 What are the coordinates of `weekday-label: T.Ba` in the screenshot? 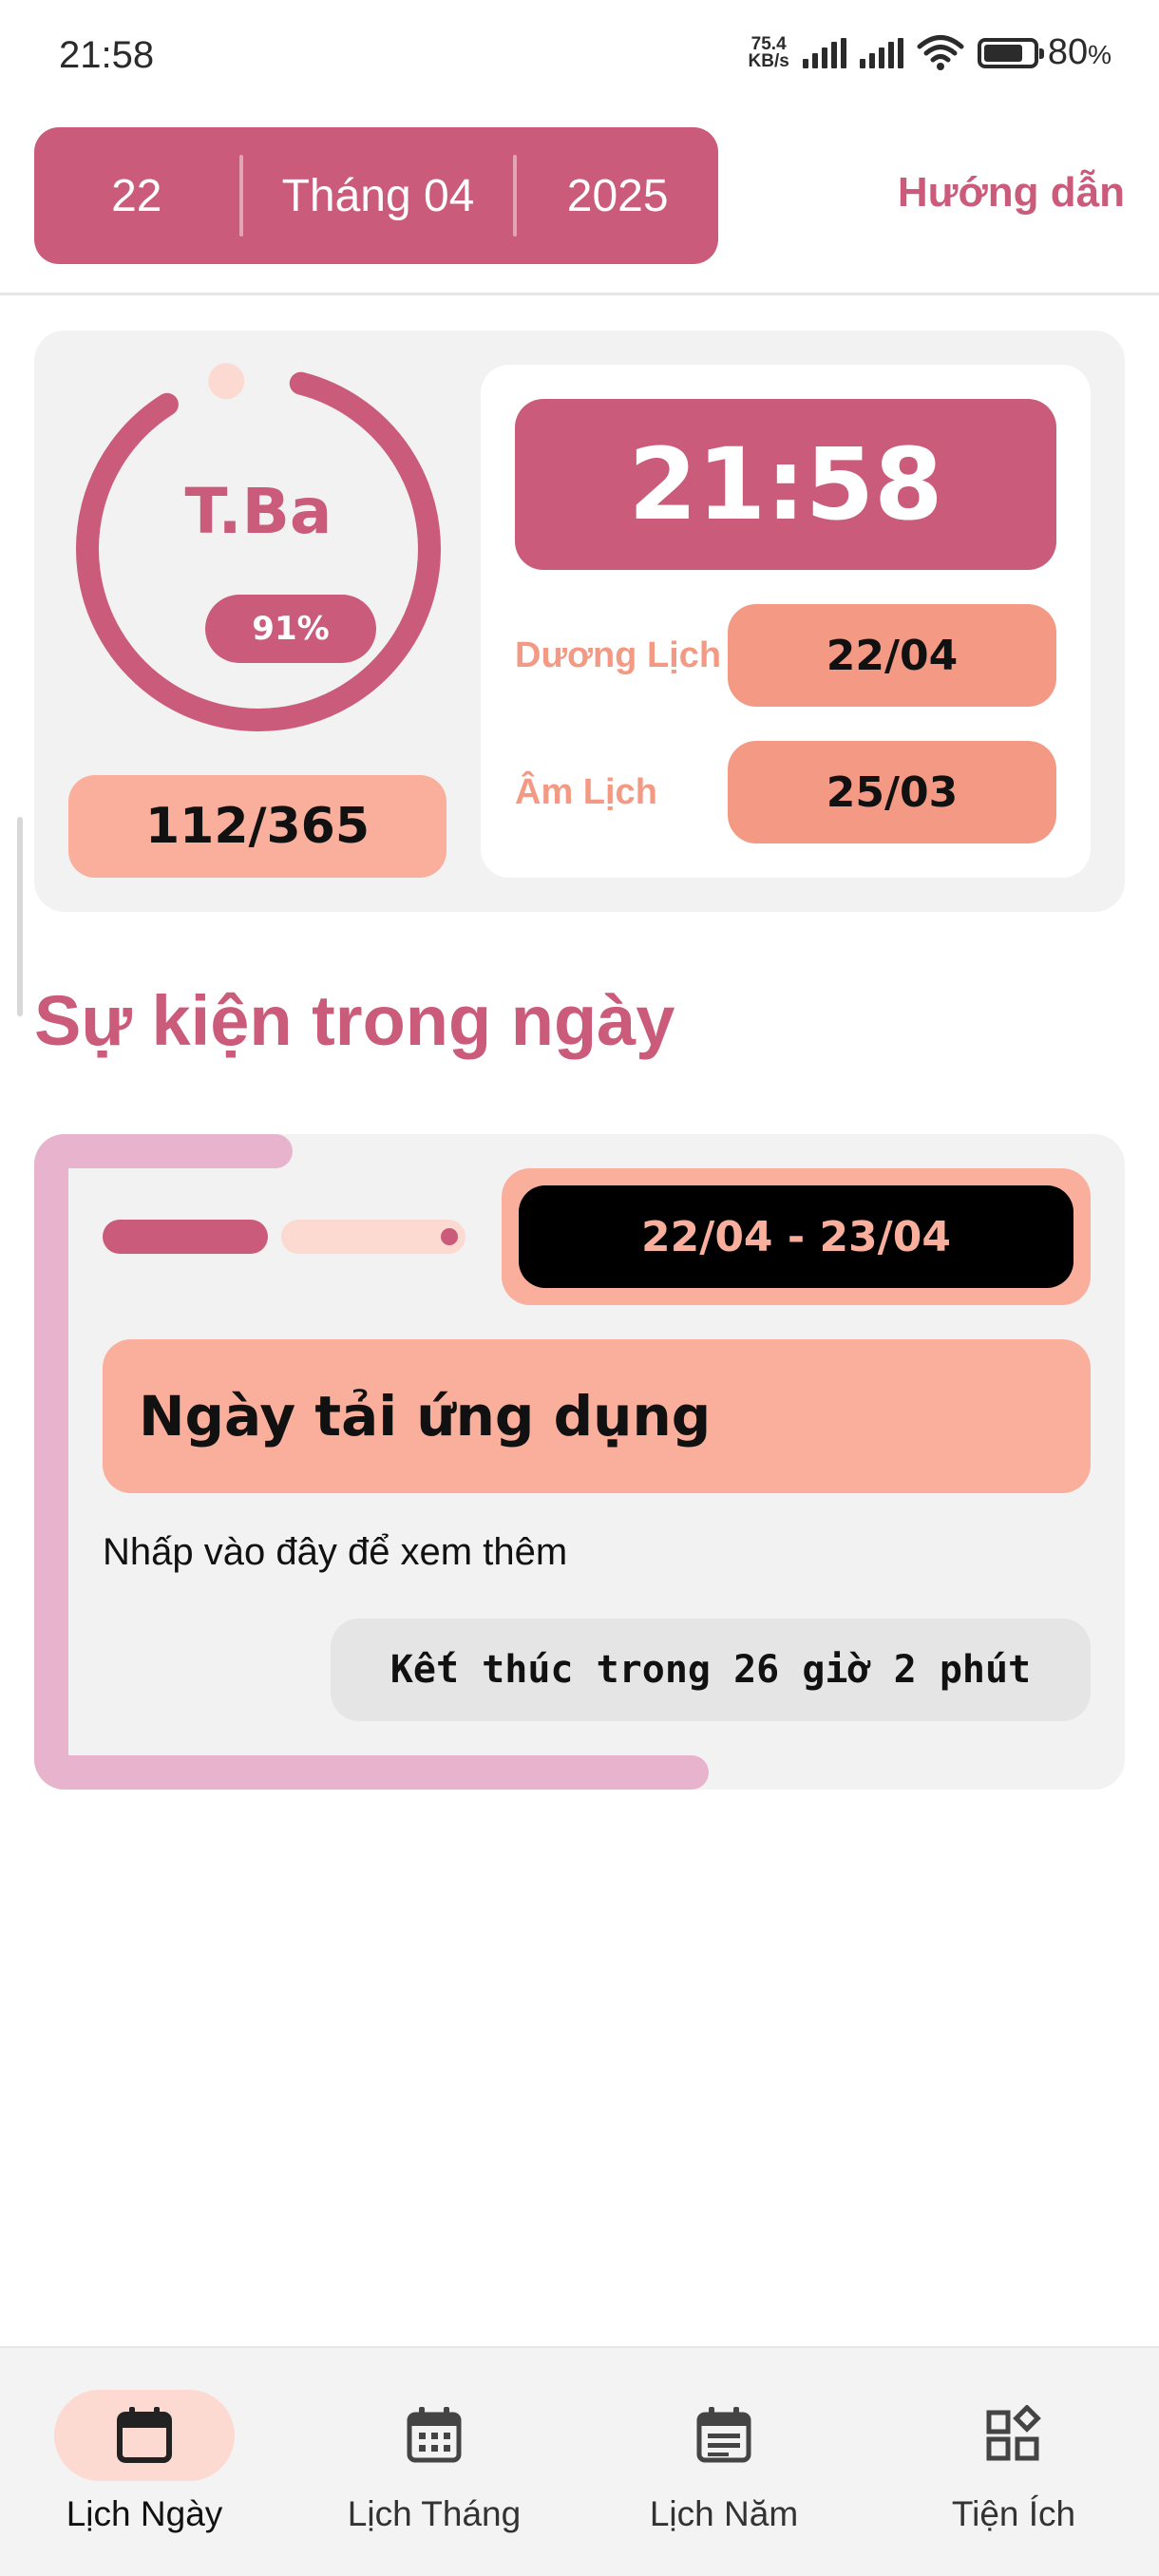 It's located at (258, 511).